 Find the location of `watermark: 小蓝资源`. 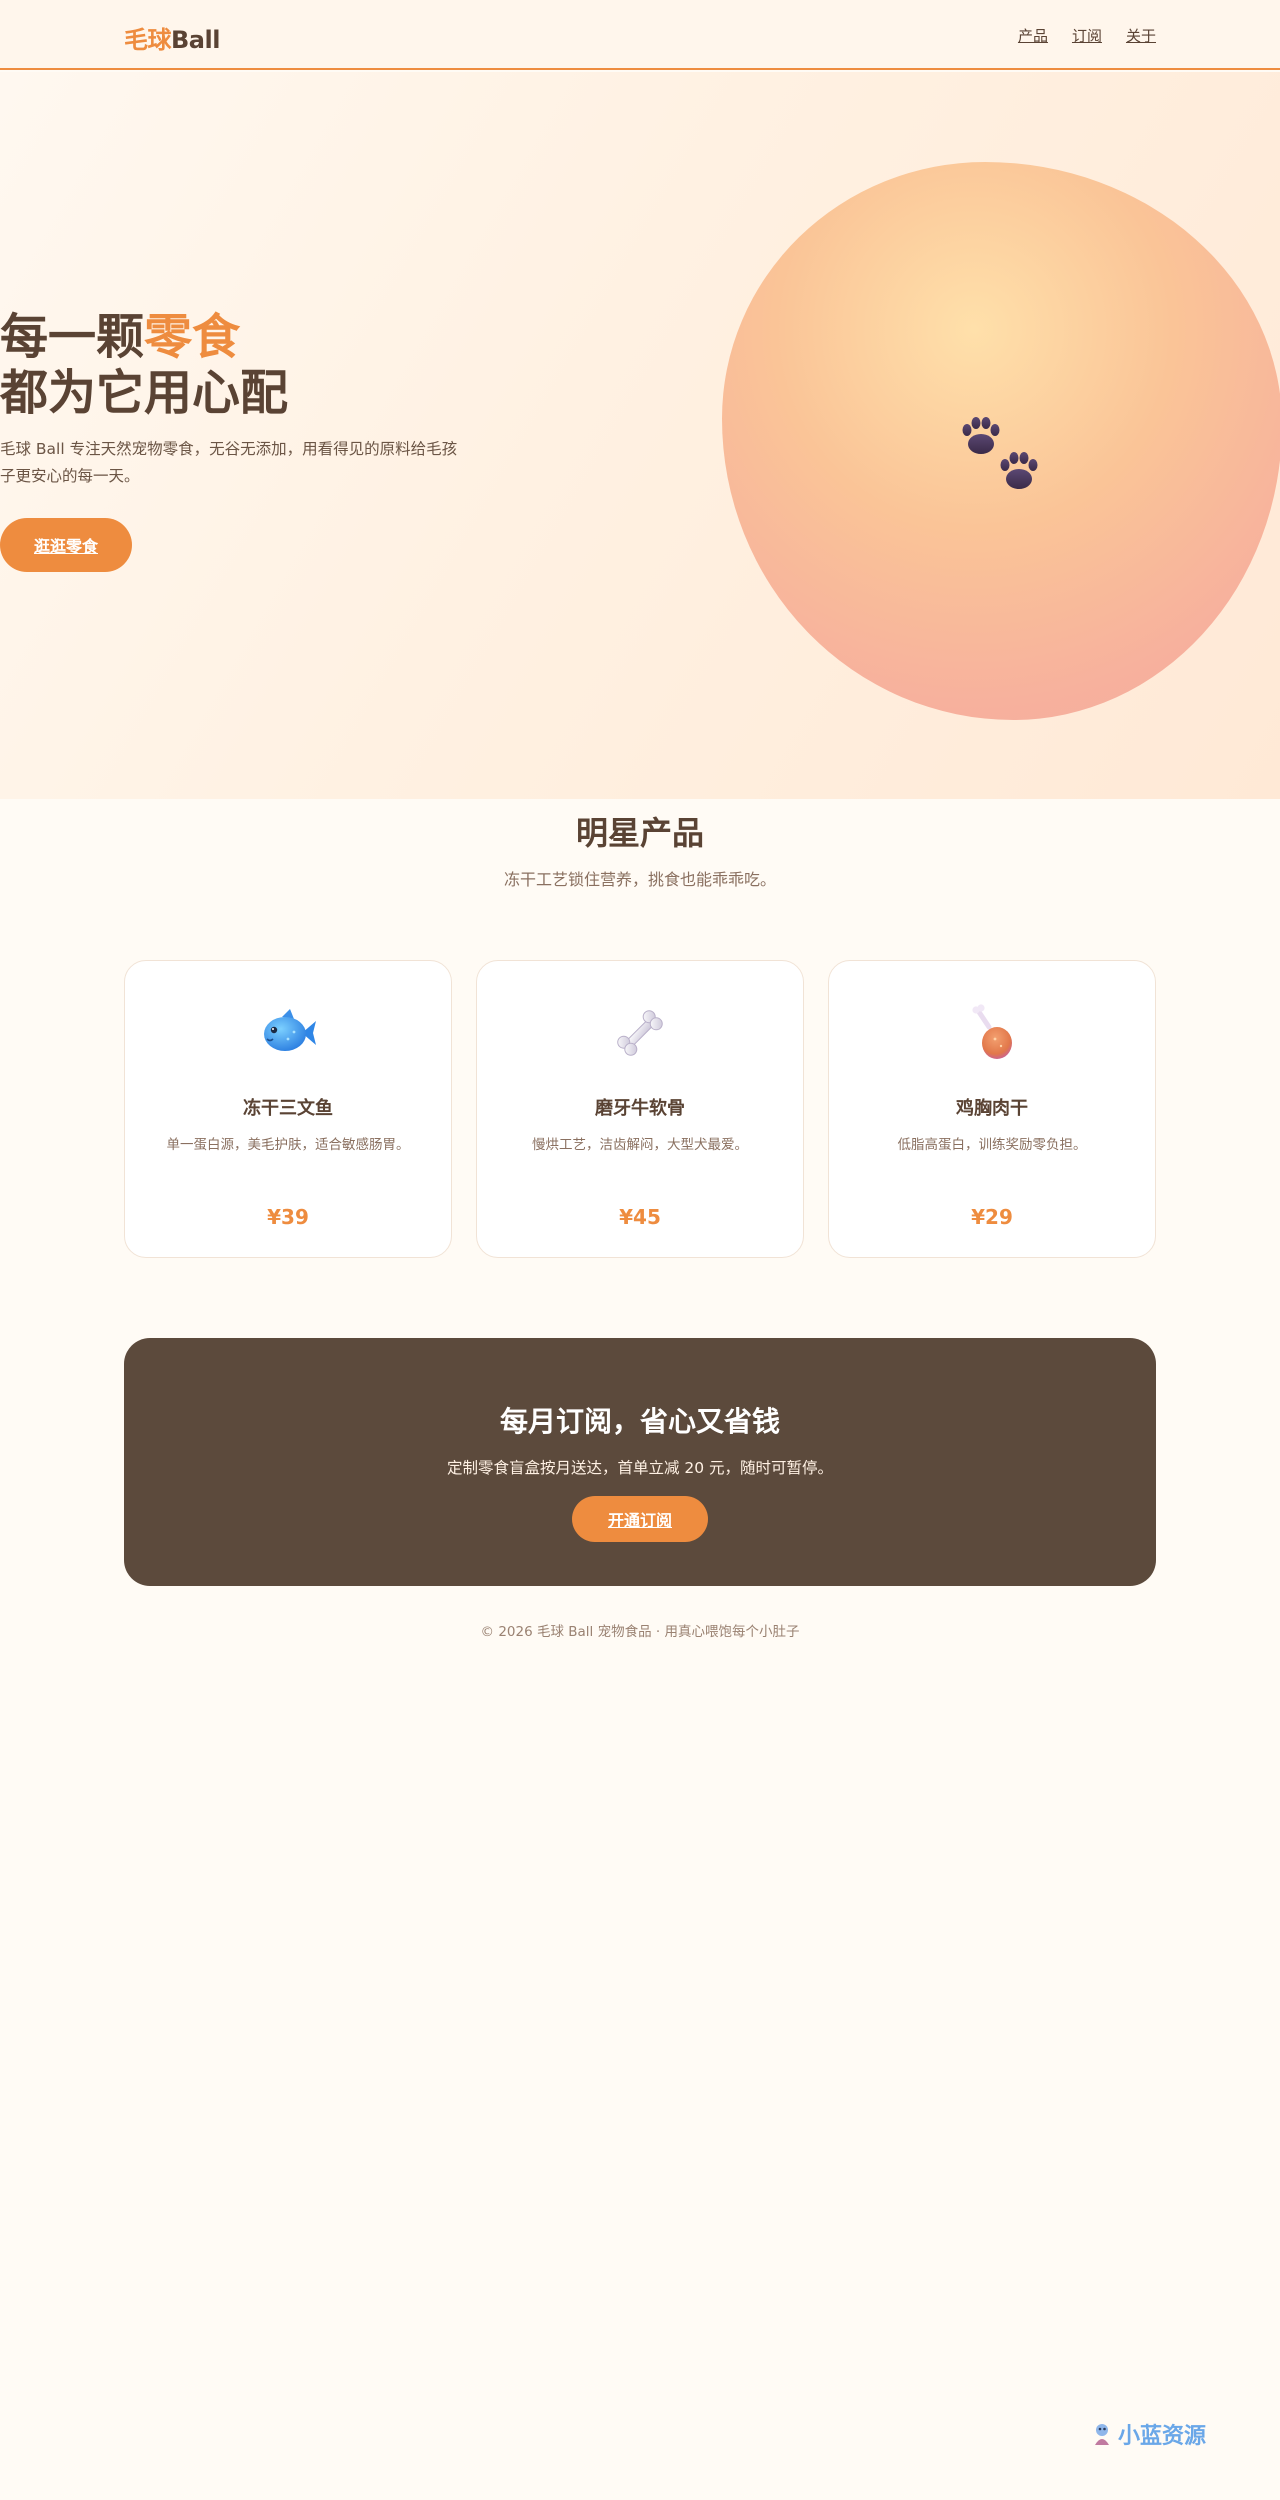

watermark: 小蓝资源 is located at coordinates (1148, 2434).